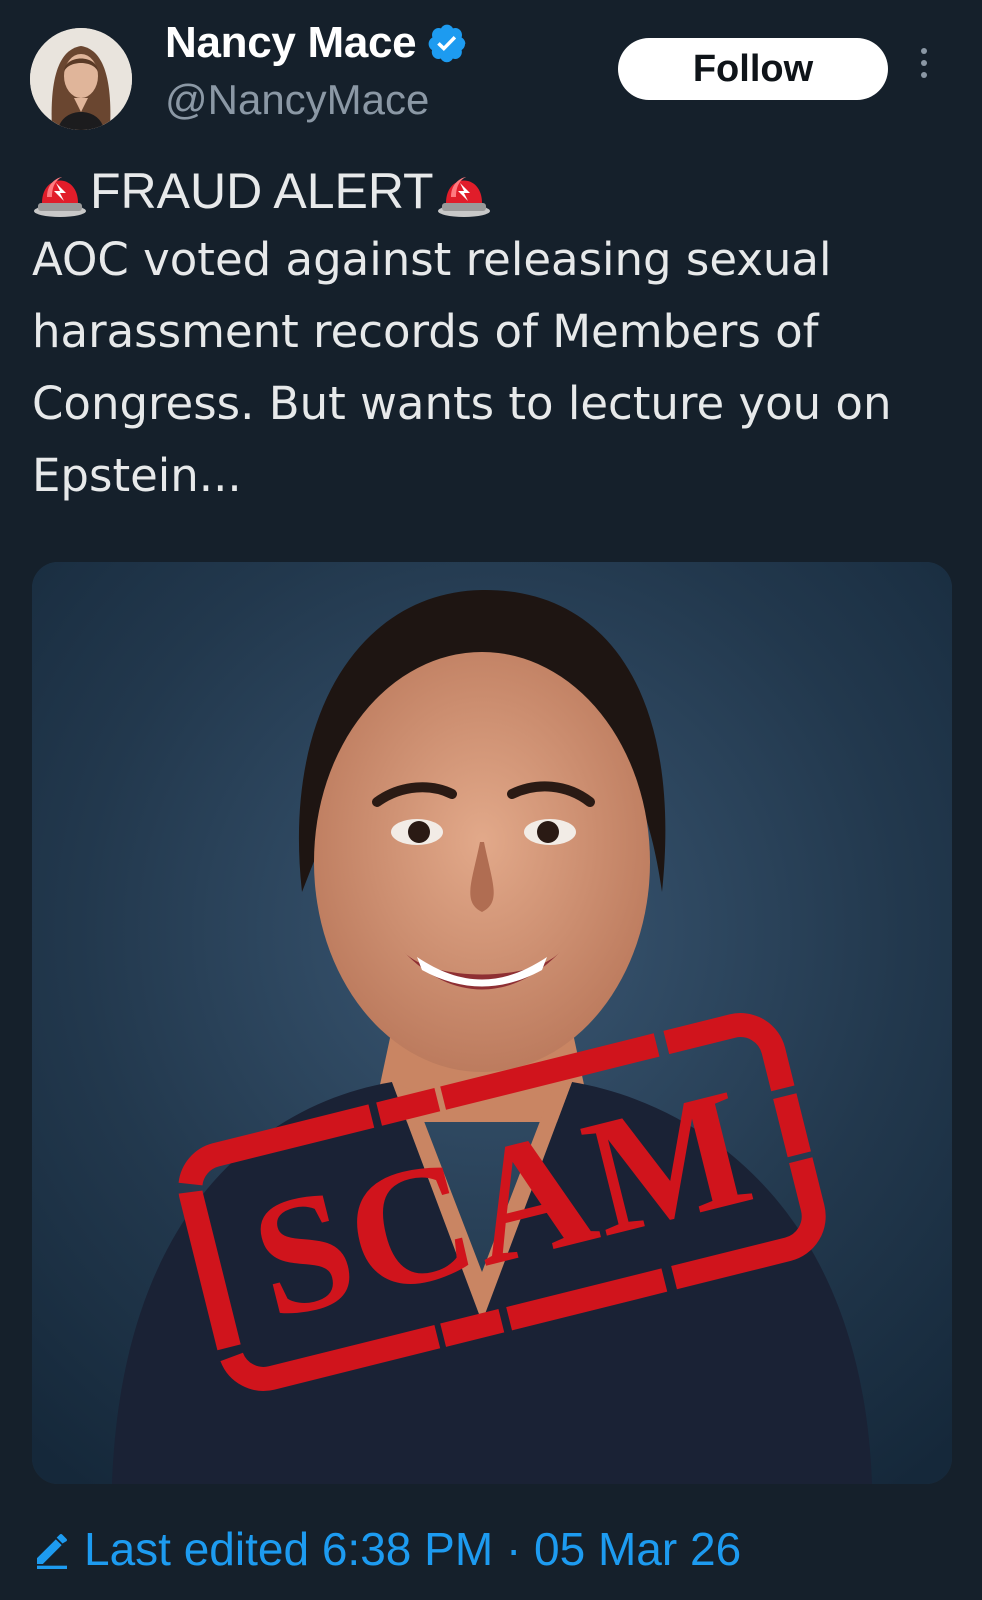  What do you see at coordinates (638, 1549) in the screenshot?
I see `edited-date: 05 Mar 26` at bounding box center [638, 1549].